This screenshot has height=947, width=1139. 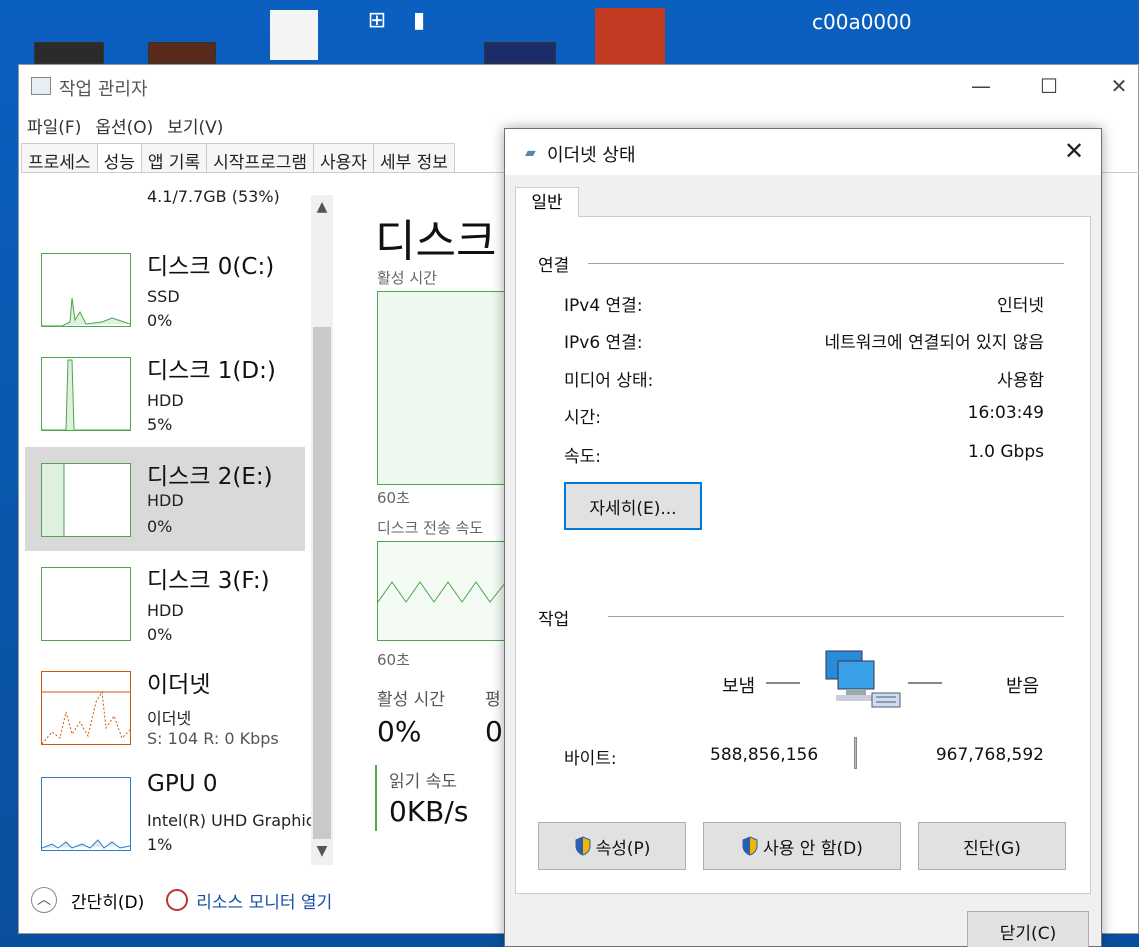 I want to click on window-title: 작업 관리자, so click(x=103, y=89).